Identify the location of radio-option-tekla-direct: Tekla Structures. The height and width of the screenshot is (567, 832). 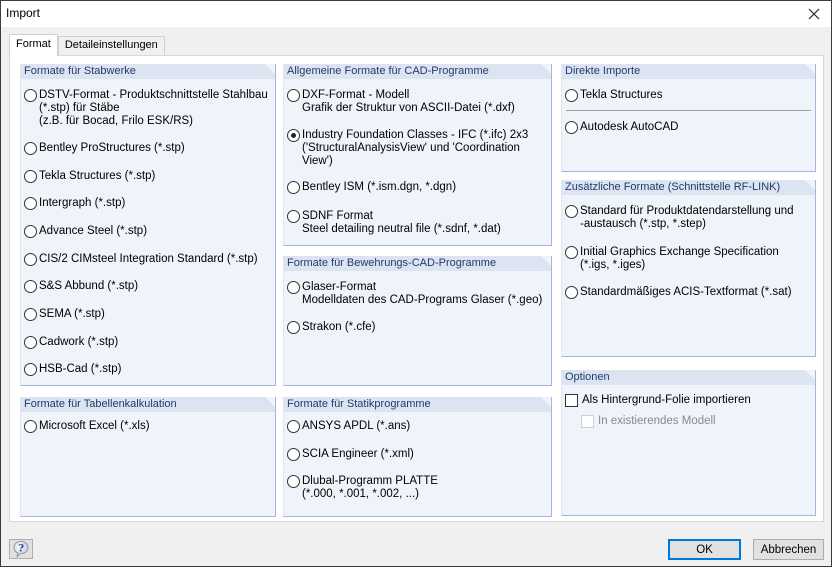
(613, 95).